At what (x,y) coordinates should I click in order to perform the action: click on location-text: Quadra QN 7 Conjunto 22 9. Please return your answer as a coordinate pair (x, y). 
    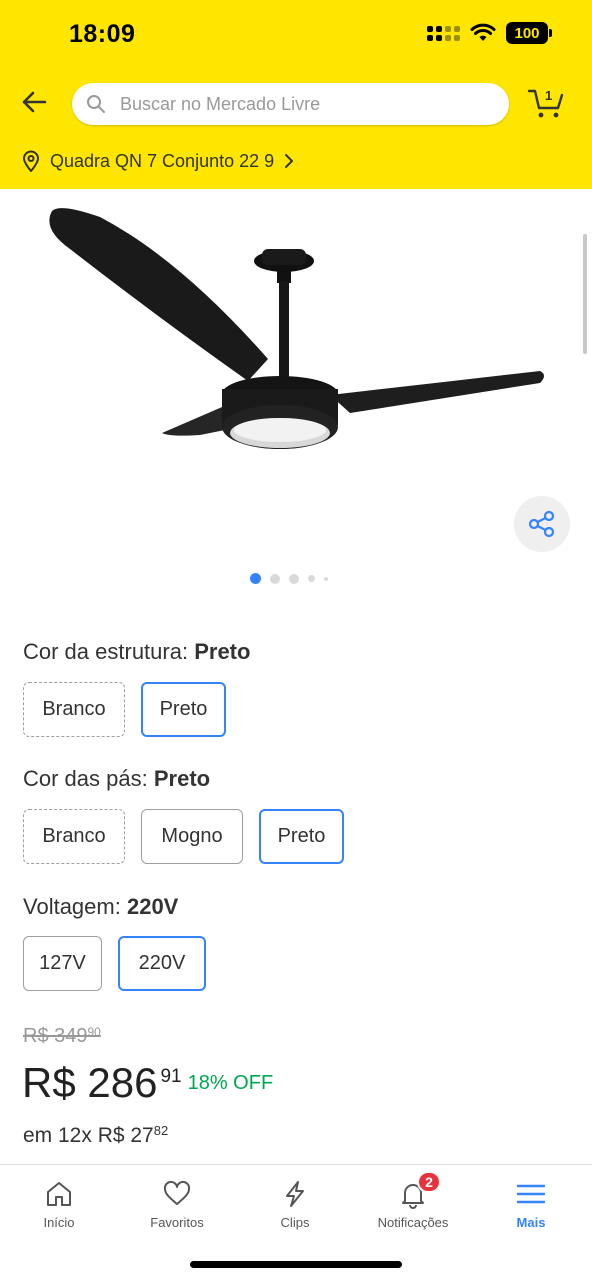
    Looking at the image, I should click on (162, 160).